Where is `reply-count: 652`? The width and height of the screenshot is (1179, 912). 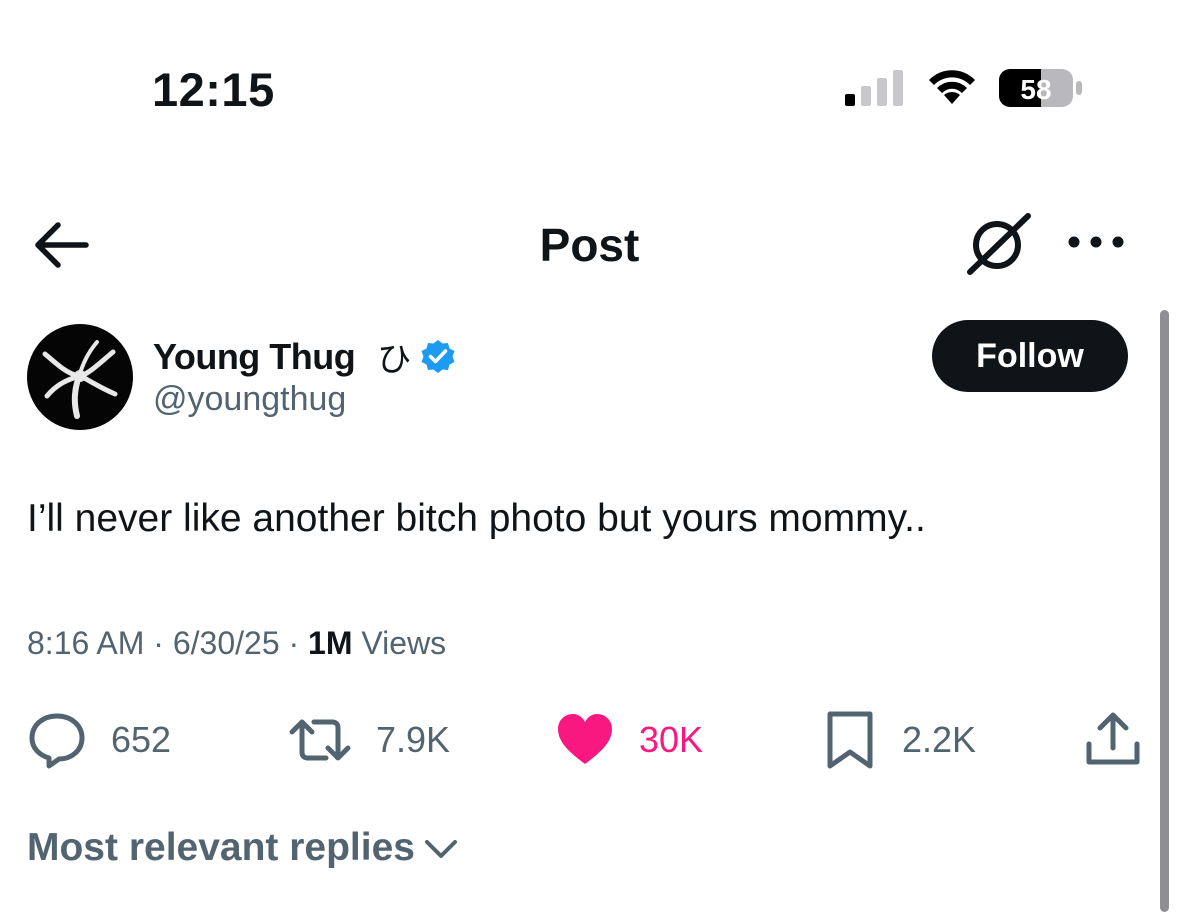
reply-count: 652 is located at coordinates (141, 739).